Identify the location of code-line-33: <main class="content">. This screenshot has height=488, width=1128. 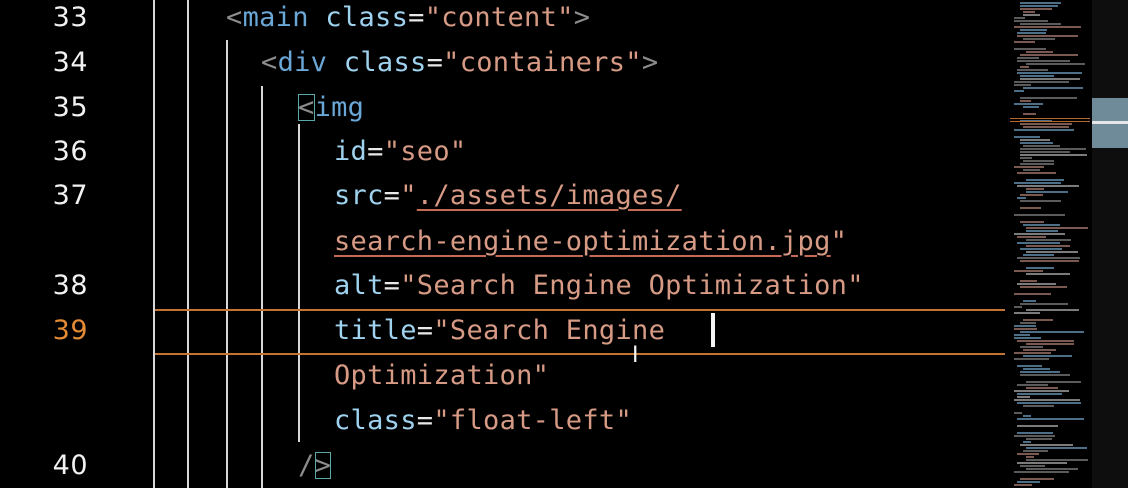
(408, 17).